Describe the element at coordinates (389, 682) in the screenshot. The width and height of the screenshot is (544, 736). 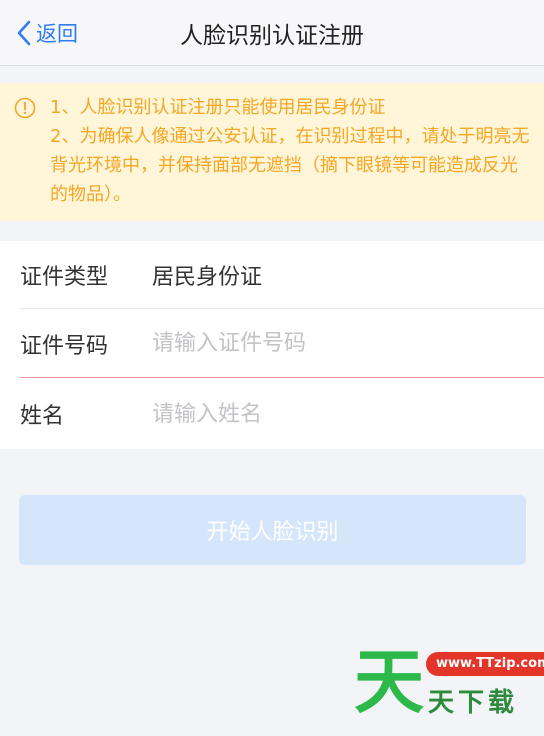
I see `watermark-big-char: 天` at that location.